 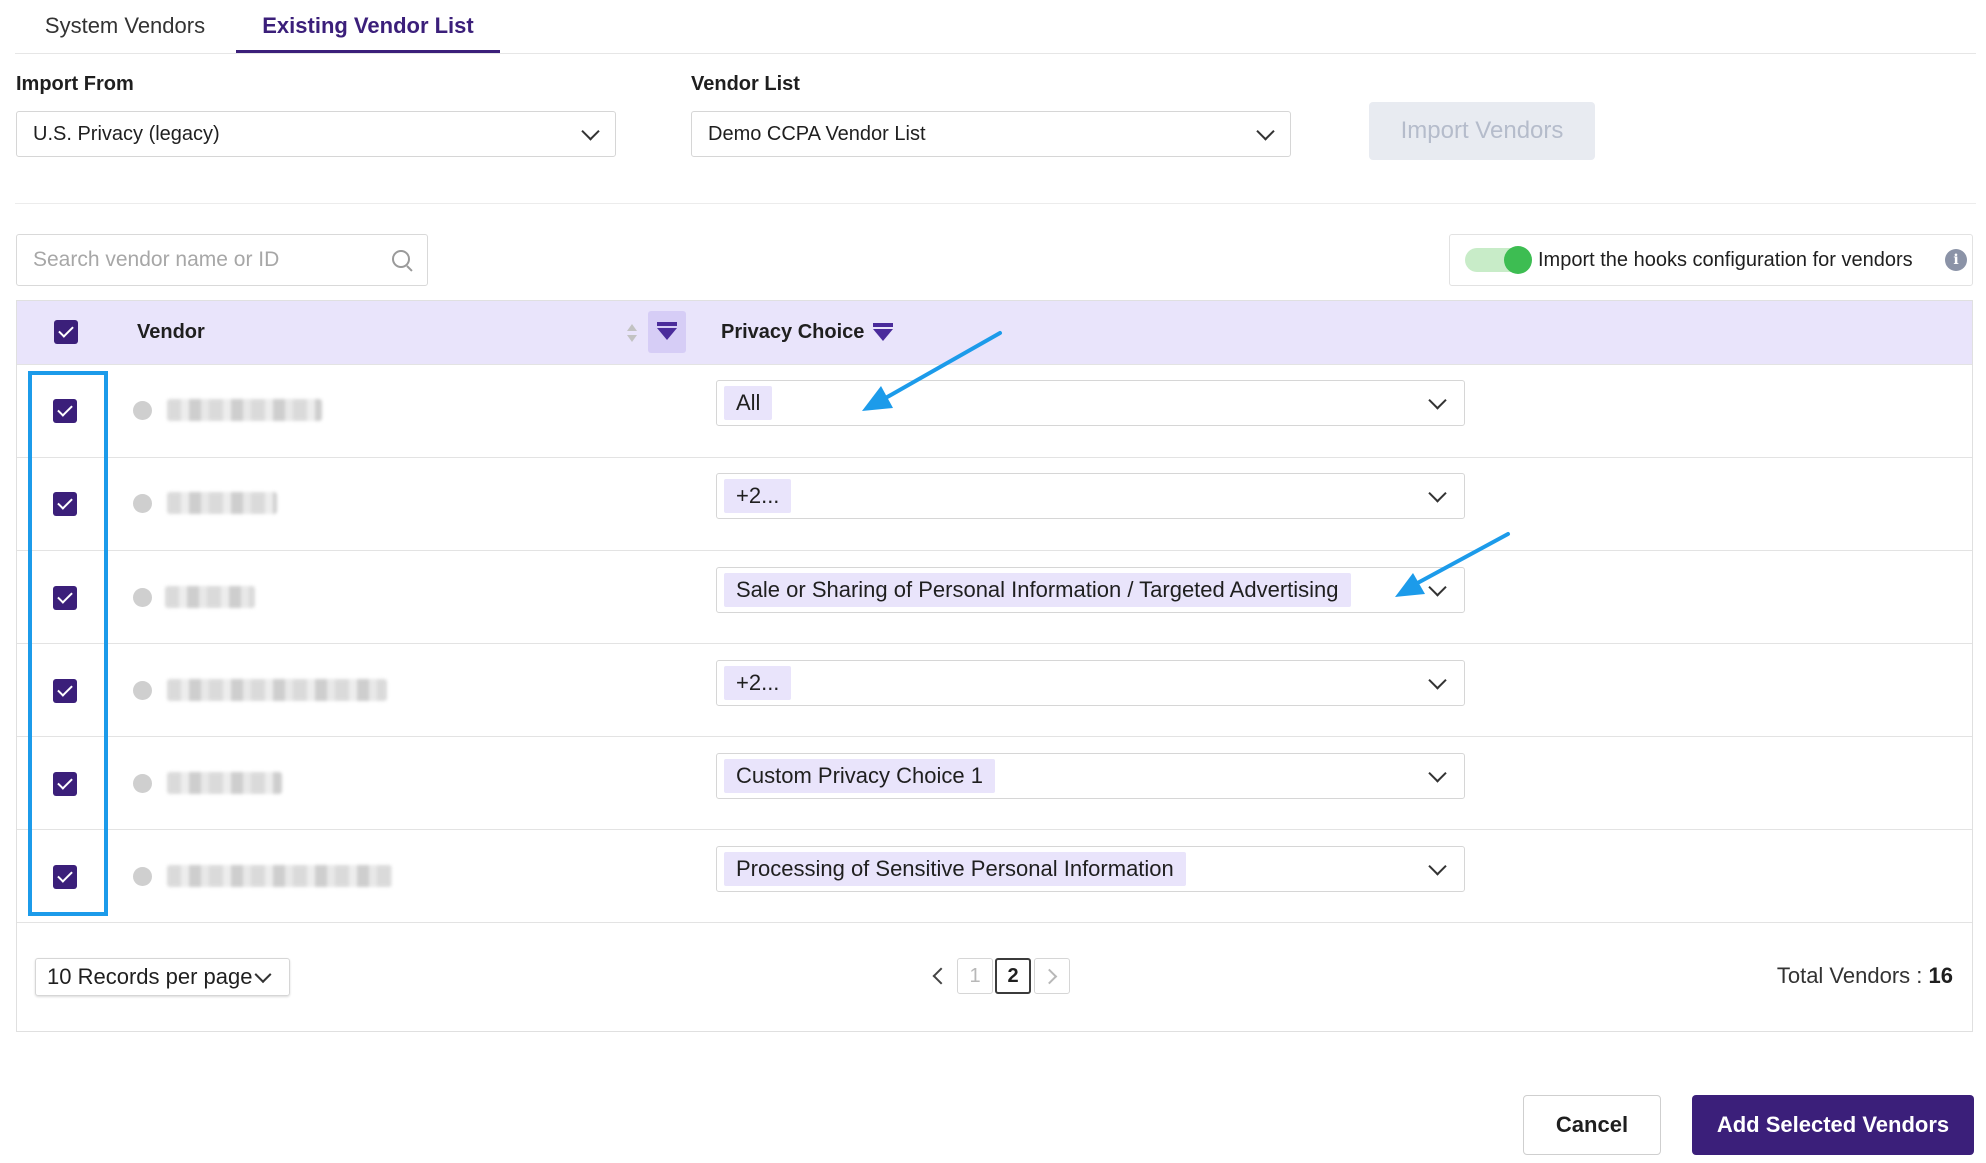 What do you see at coordinates (995, 203) in the screenshot?
I see `section-divider` at bounding box center [995, 203].